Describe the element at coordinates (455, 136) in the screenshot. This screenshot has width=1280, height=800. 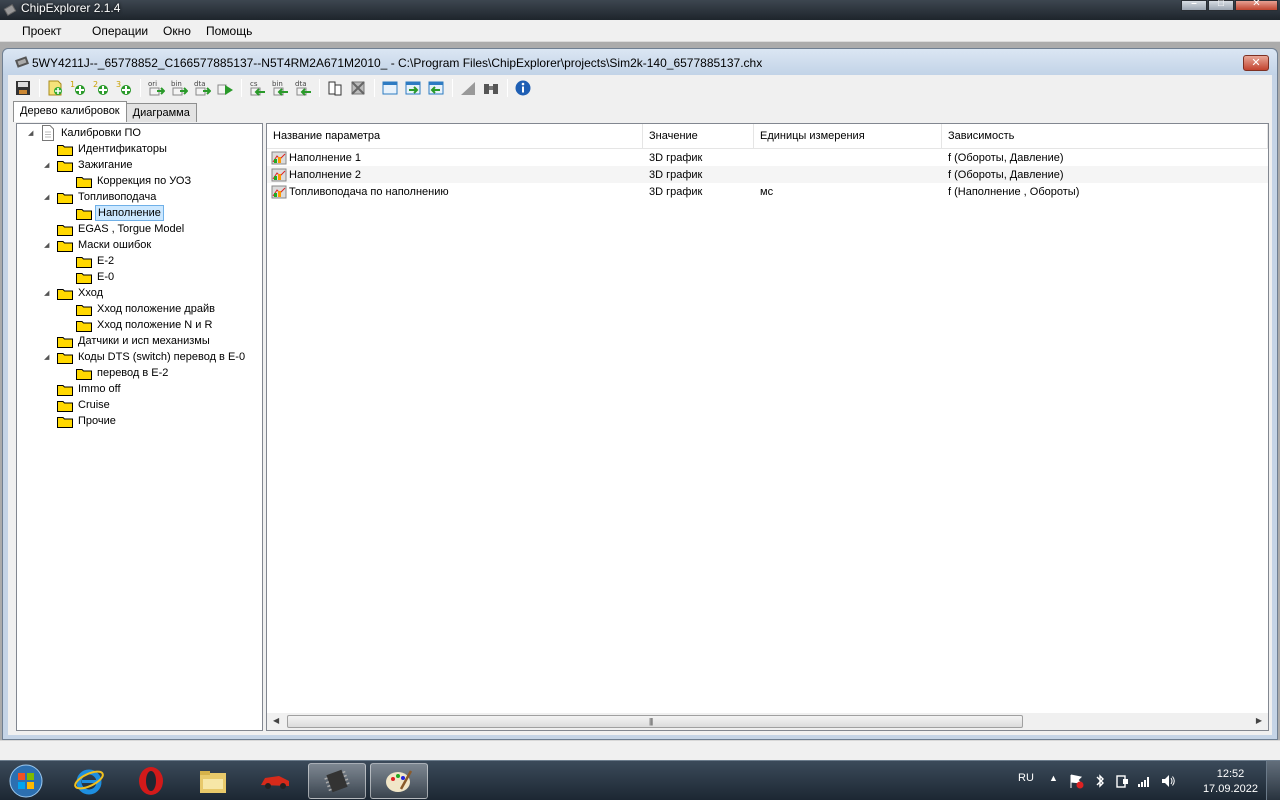
I see `column-header-name: Название параметра` at that location.